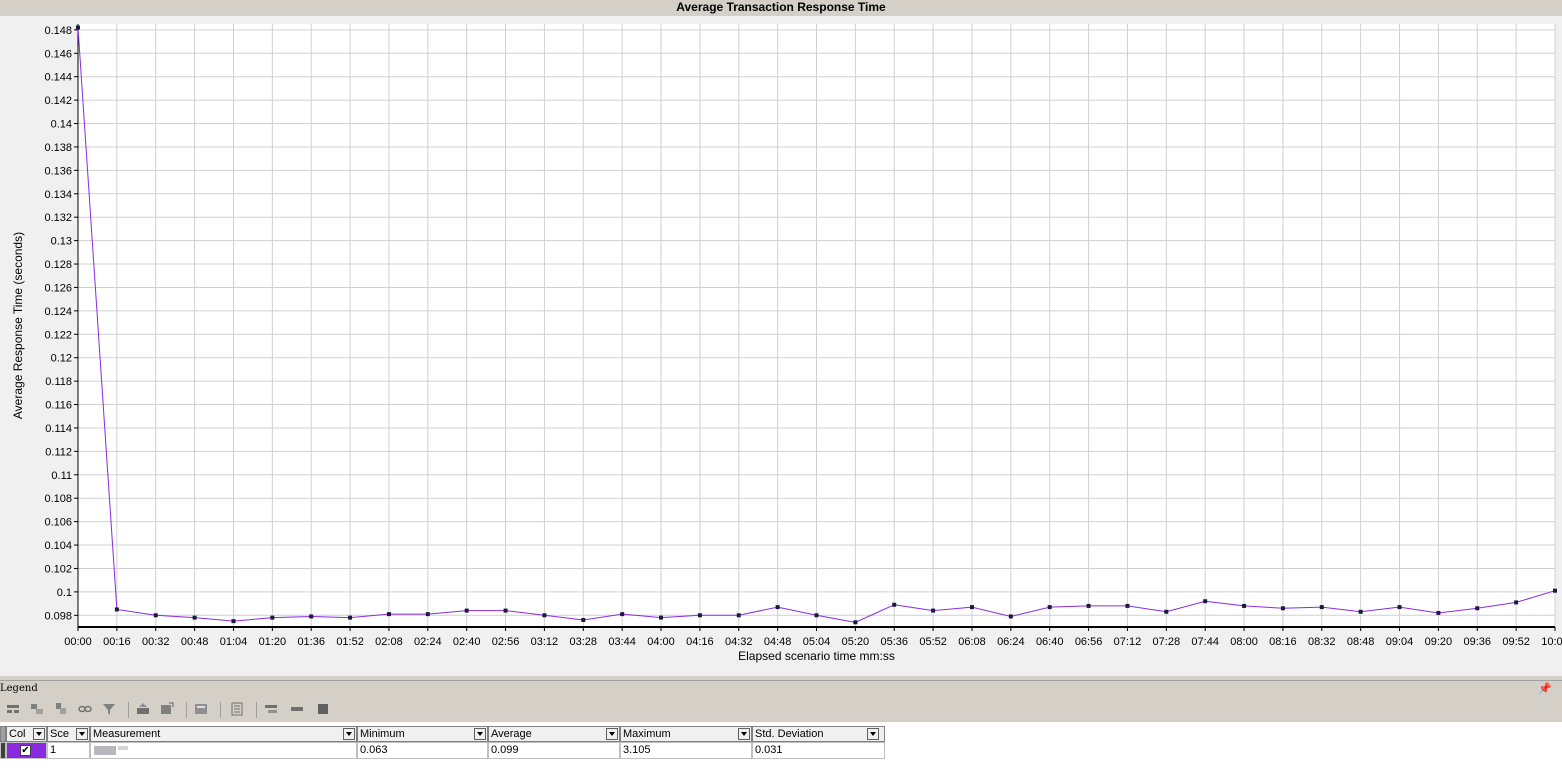 This screenshot has width=1562, height=779. I want to click on x-tick-label: 05:52, so click(933, 642).